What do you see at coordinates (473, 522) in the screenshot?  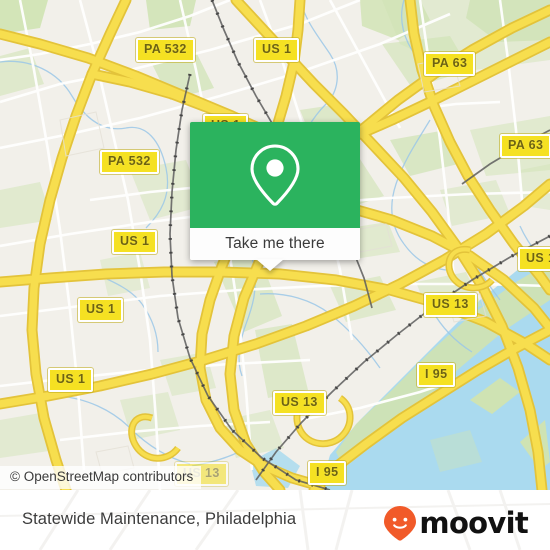 I see `moovit-wordmark: moovit` at bounding box center [473, 522].